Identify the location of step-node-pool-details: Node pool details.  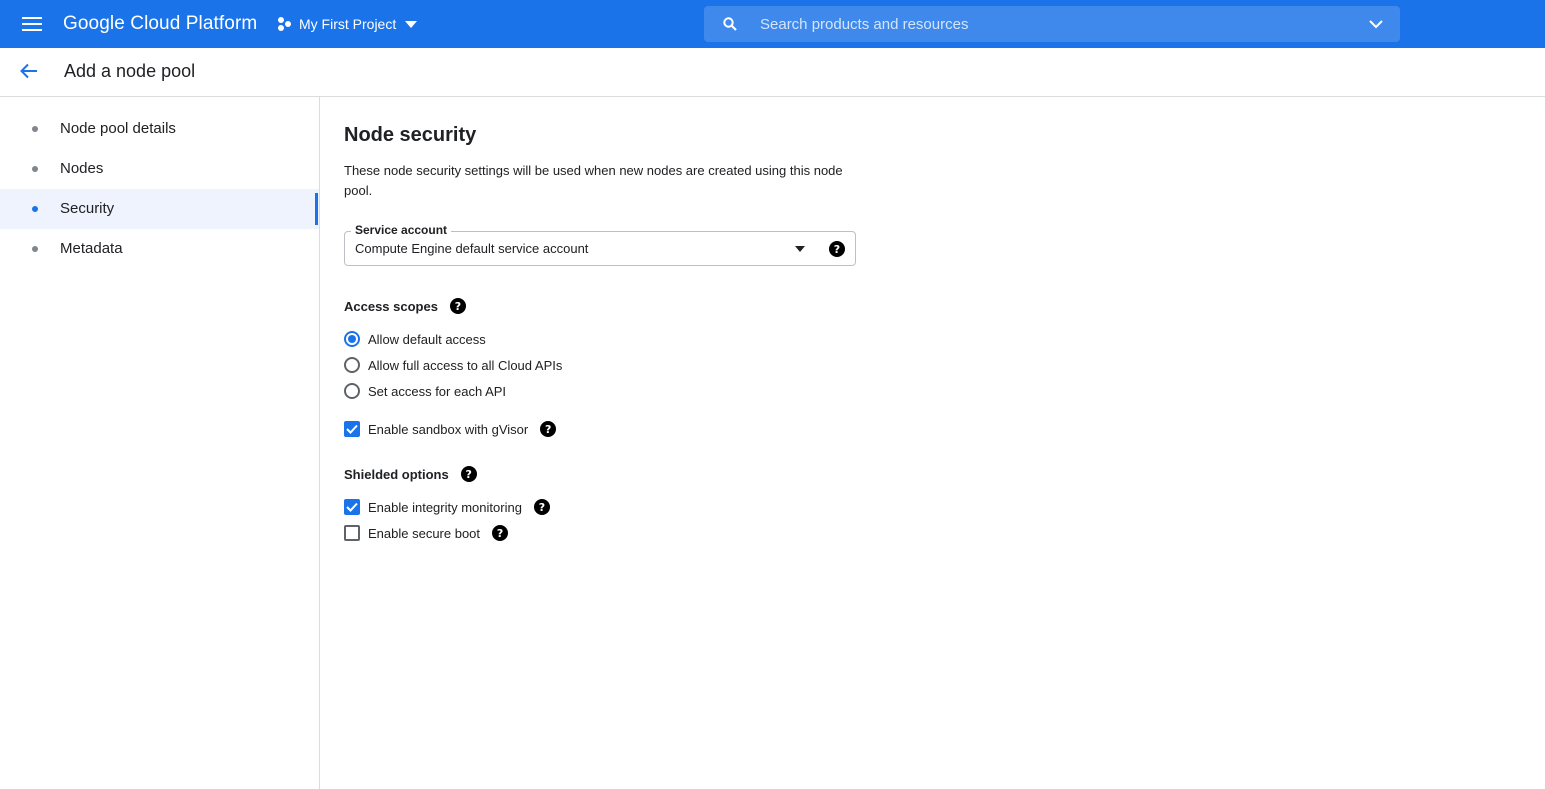
(159, 129).